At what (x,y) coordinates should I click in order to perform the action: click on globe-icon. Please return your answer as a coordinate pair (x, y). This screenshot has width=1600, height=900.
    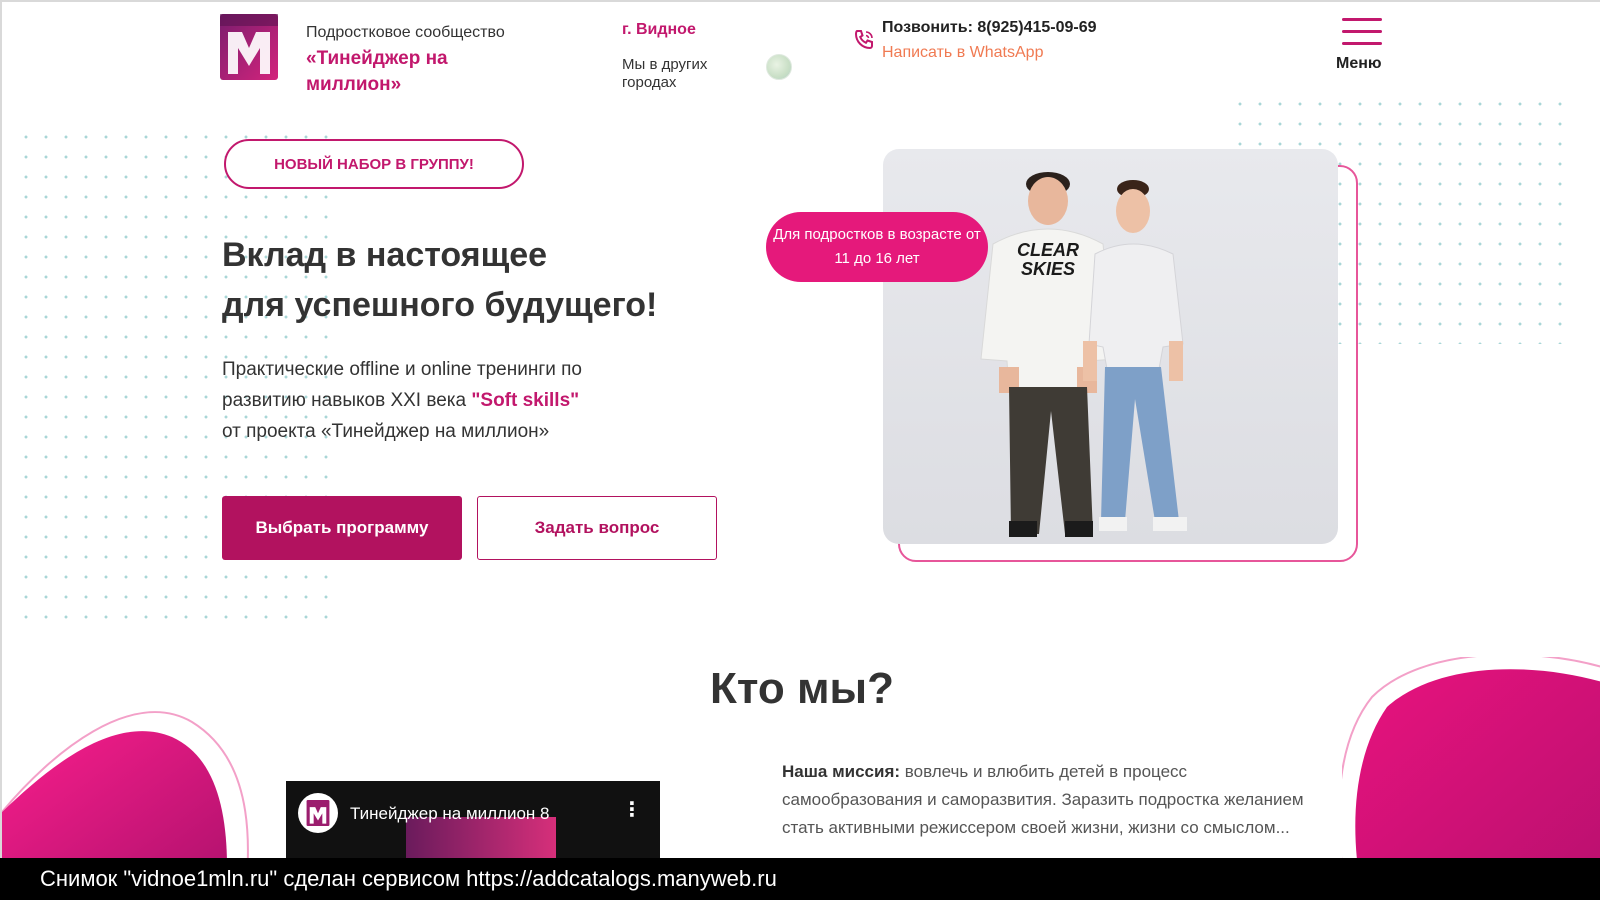
    Looking at the image, I should click on (779, 67).